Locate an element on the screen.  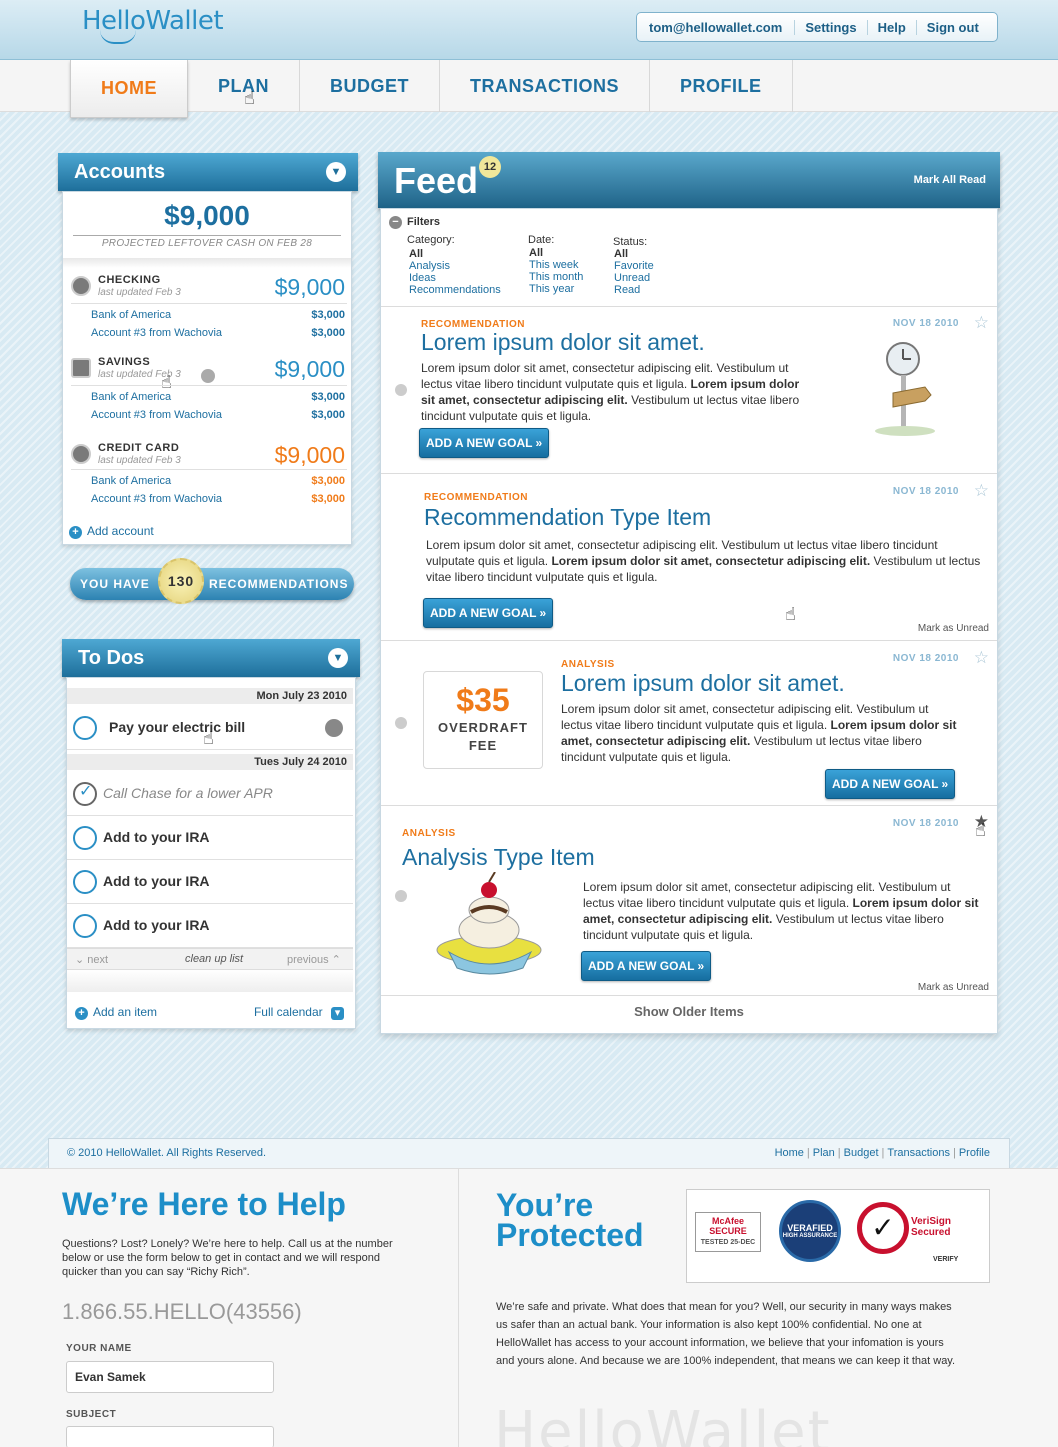
mcafee-badge: McAfee SECURE TESTED 25-DEC is located at coordinates (728, 1232).